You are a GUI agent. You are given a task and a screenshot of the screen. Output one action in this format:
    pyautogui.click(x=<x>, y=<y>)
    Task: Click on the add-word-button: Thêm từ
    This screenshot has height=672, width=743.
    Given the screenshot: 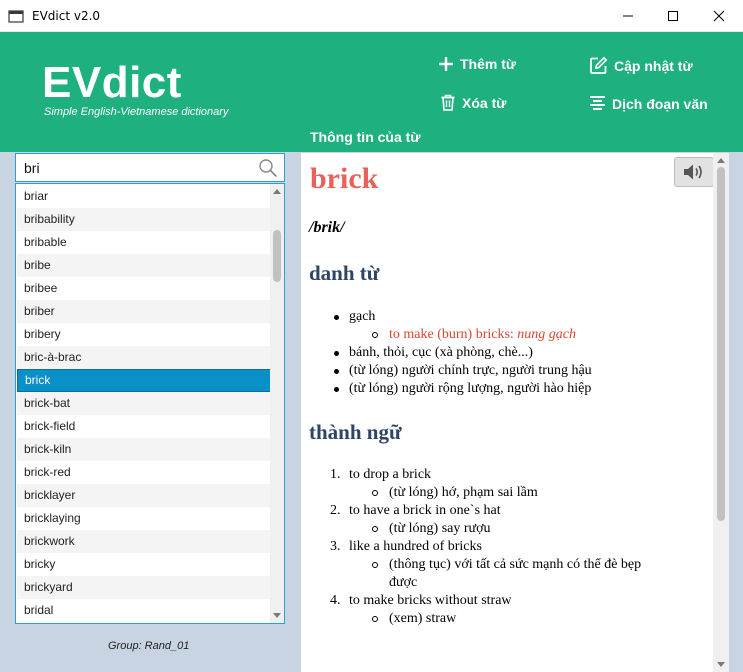 What is the action you would take?
    pyautogui.click(x=477, y=64)
    